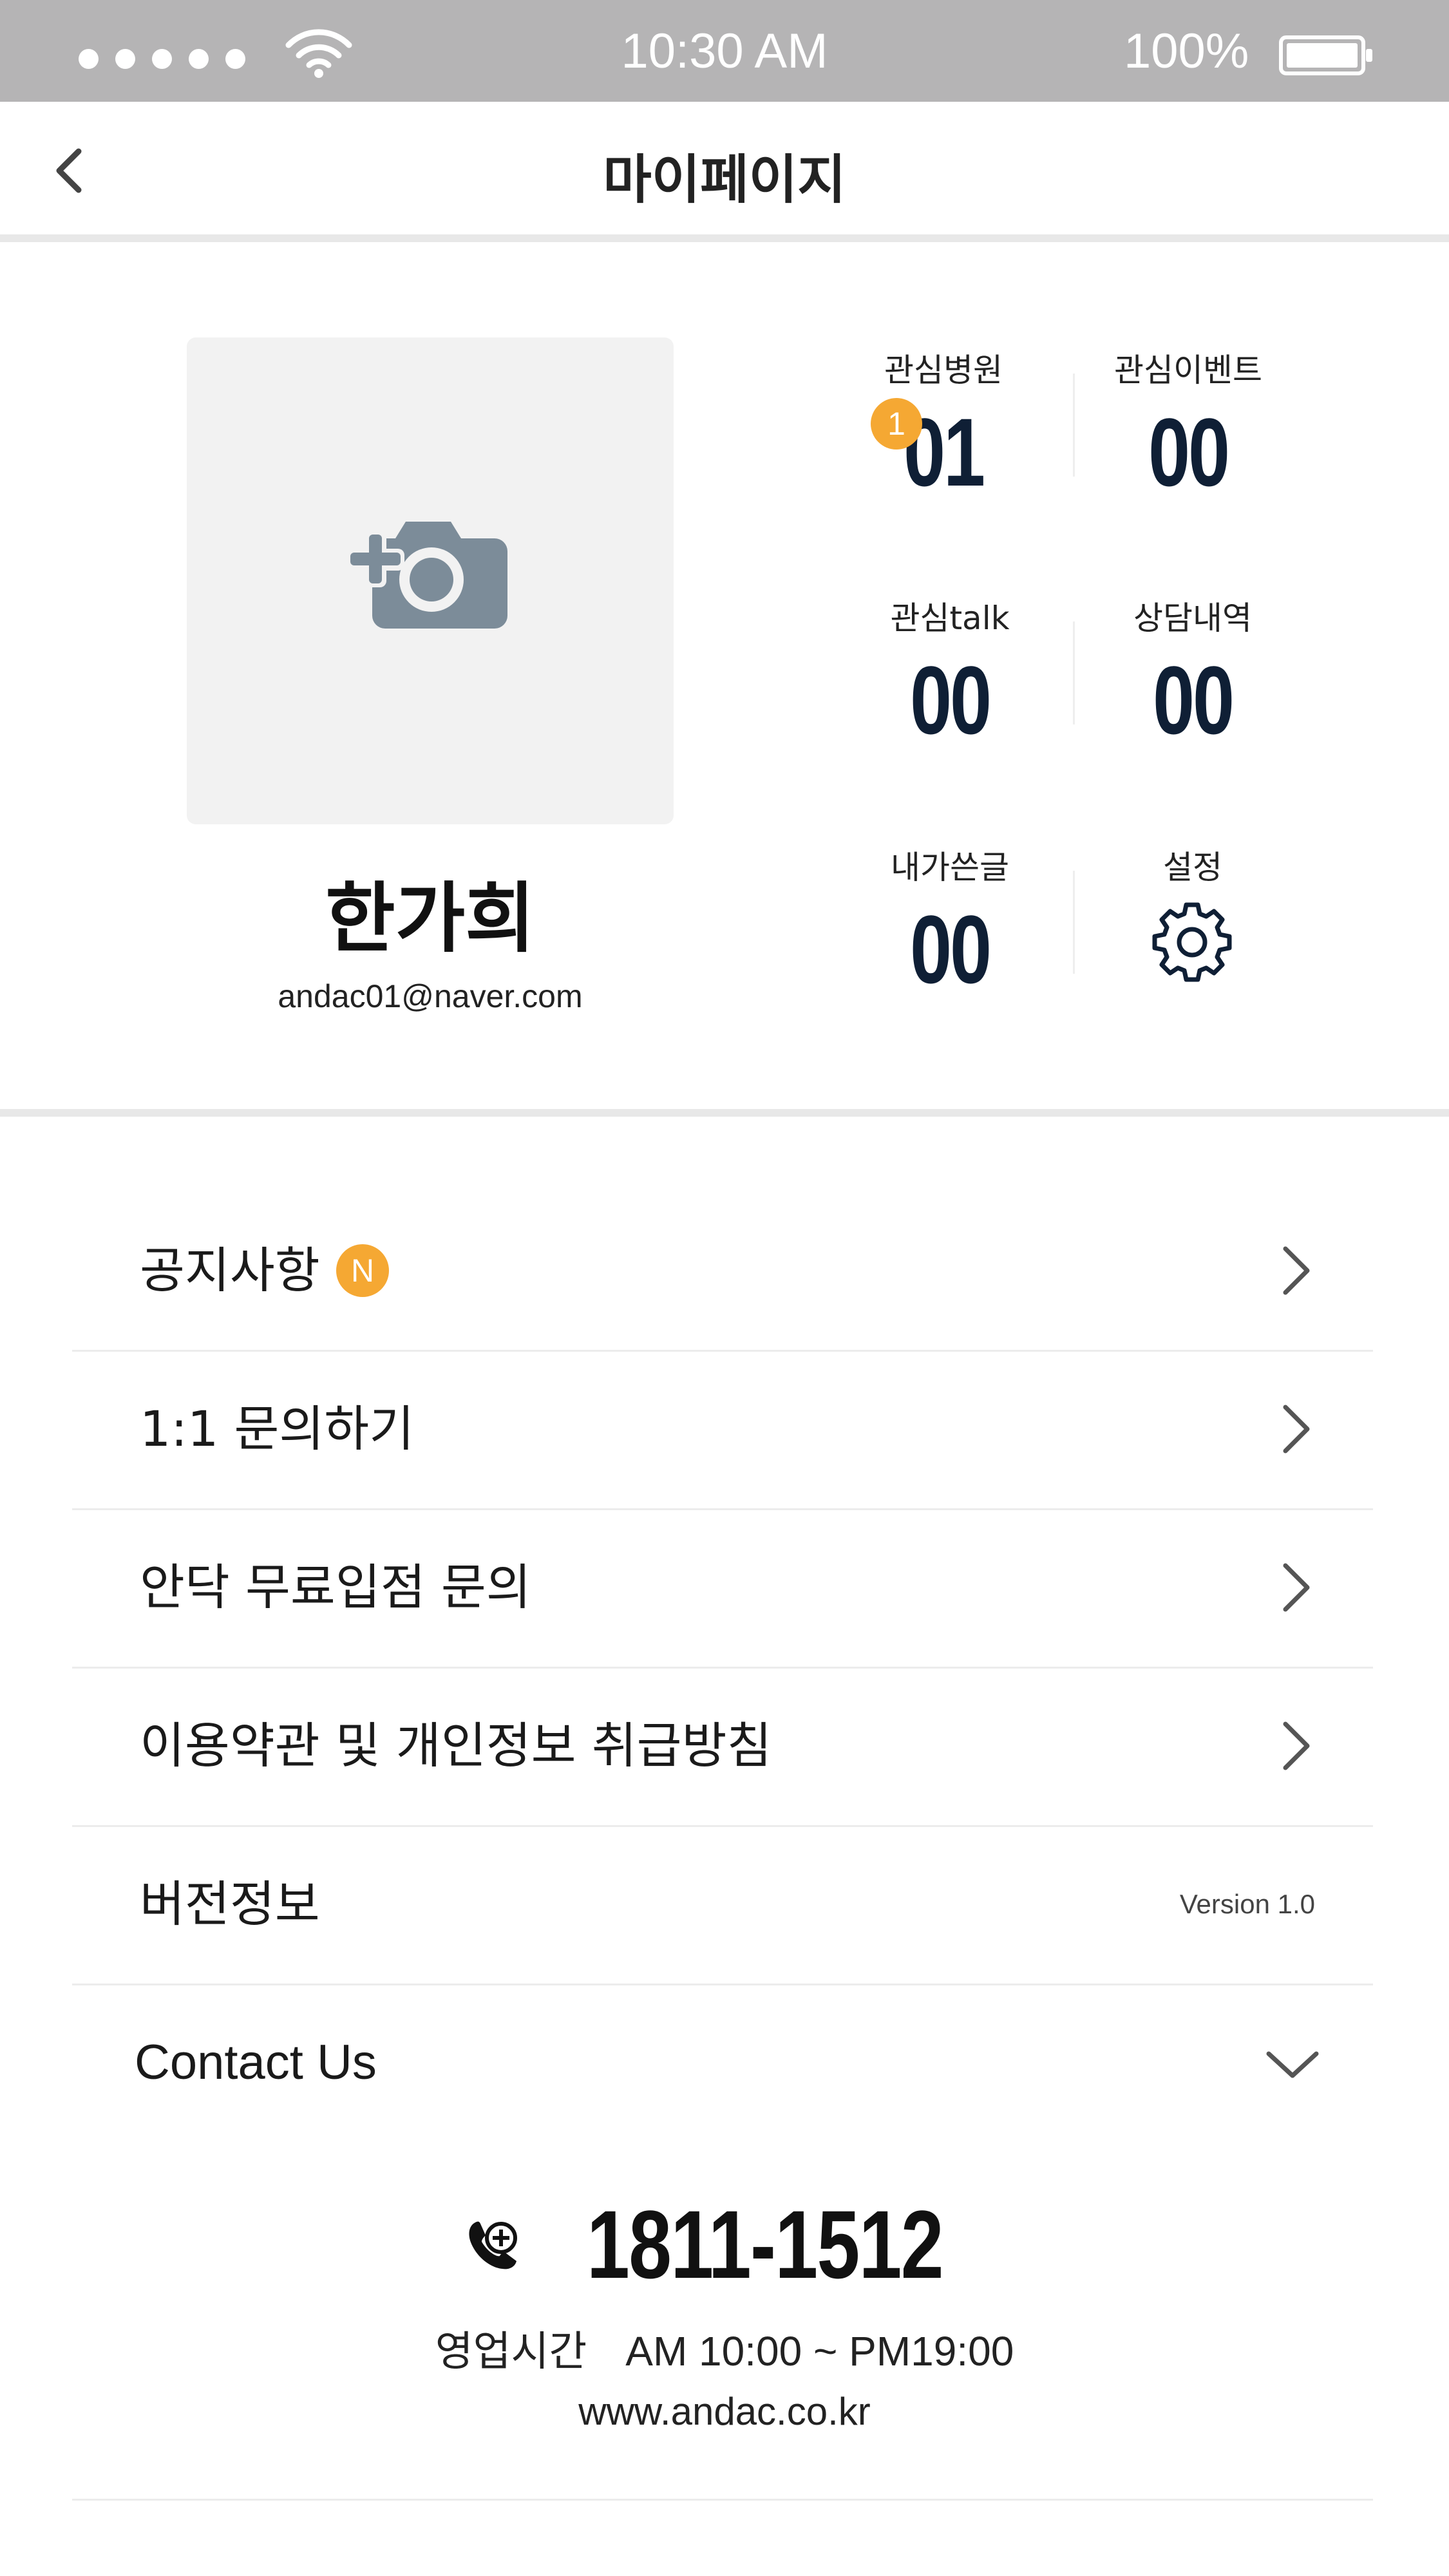 This screenshot has width=1449, height=2576. I want to click on battery-percent: 100%, so click(1187, 52).